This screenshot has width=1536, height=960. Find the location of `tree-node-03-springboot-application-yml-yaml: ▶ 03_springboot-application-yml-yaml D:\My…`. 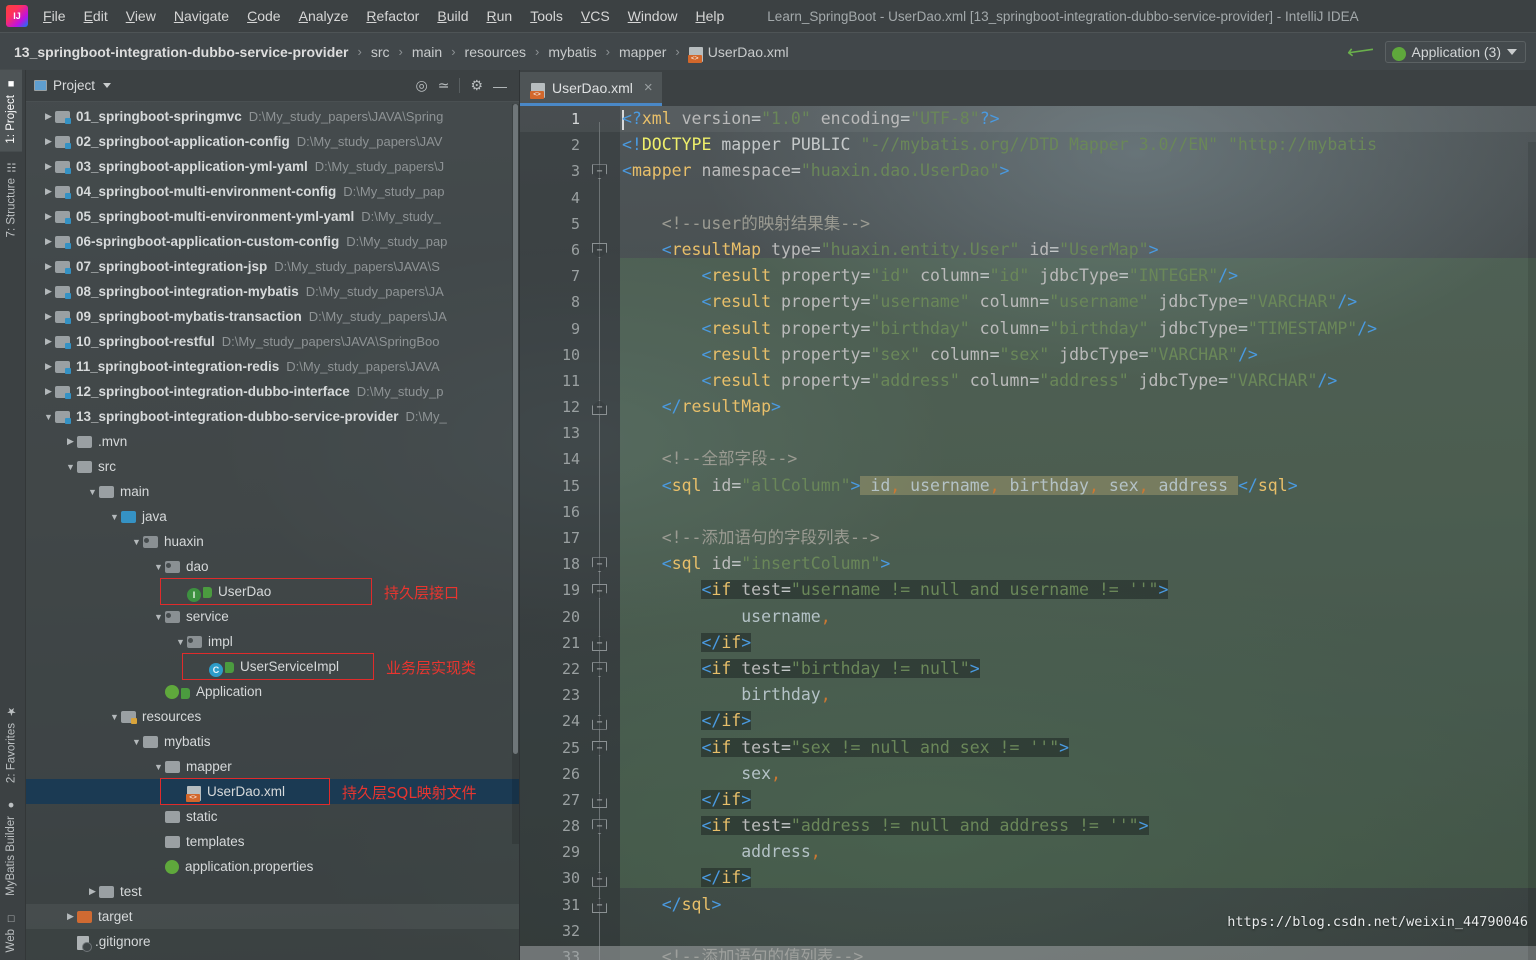

tree-node-03-springboot-application-yml-yaml: ▶ 03_springboot-application-yml-yaml D:\My… is located at coordinates (272, 166).